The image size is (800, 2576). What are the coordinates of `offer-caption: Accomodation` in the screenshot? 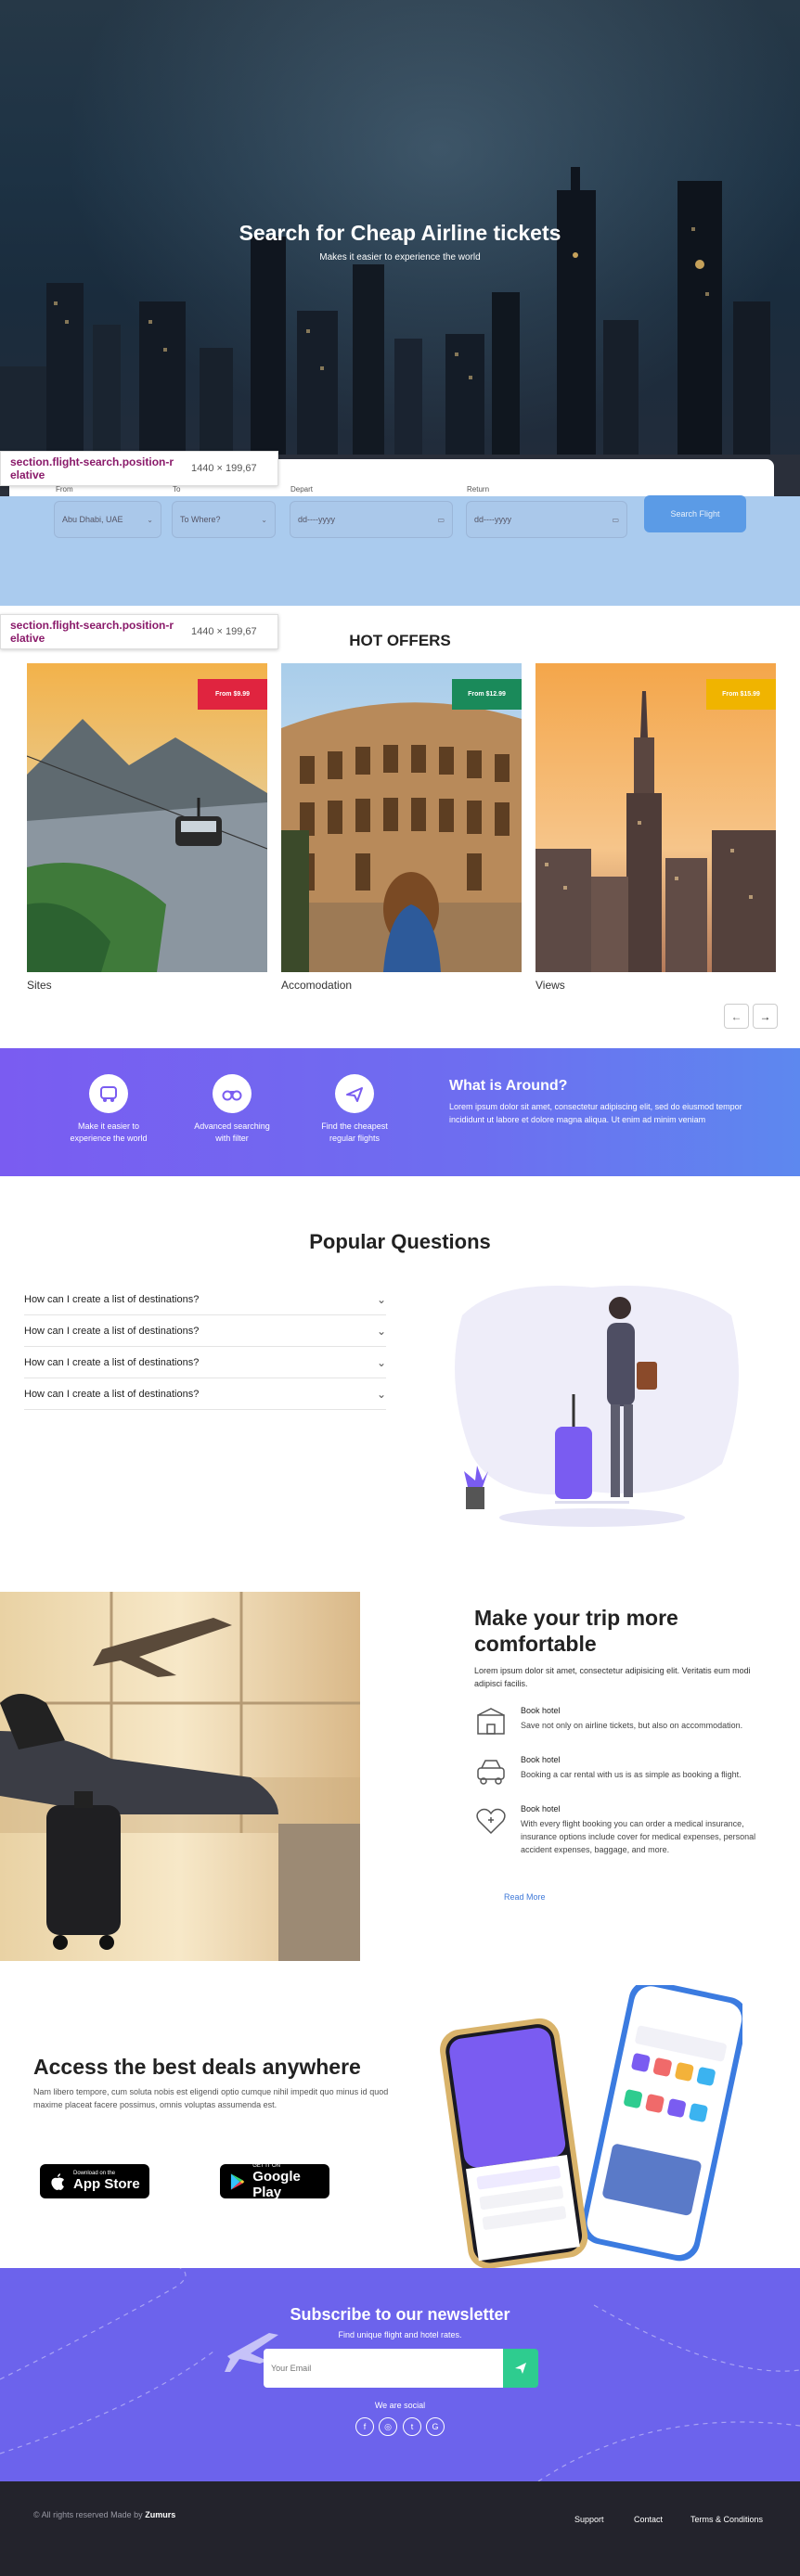 It's located at (317, 985).